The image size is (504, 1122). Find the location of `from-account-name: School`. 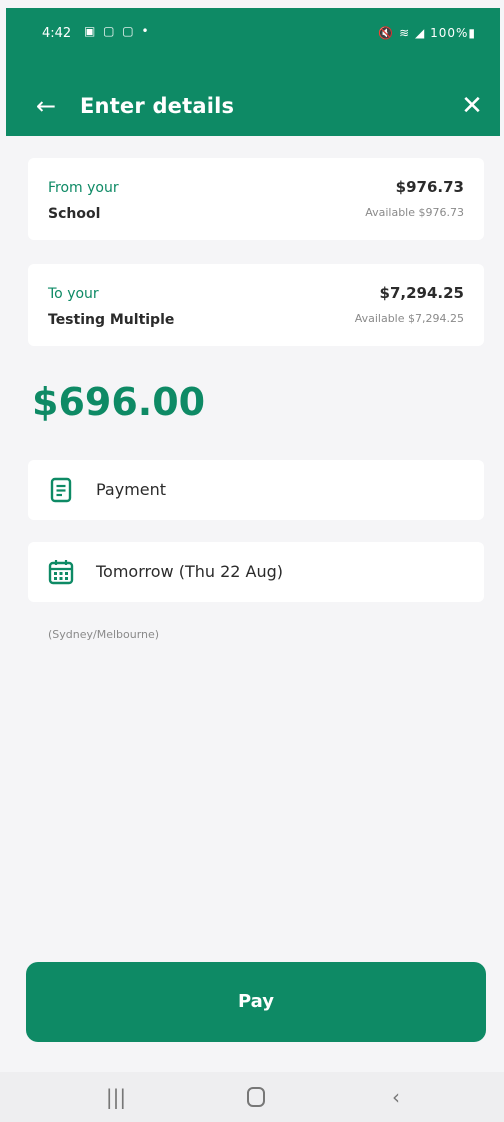

from-account-name: School is located at coordinates (74, 214).